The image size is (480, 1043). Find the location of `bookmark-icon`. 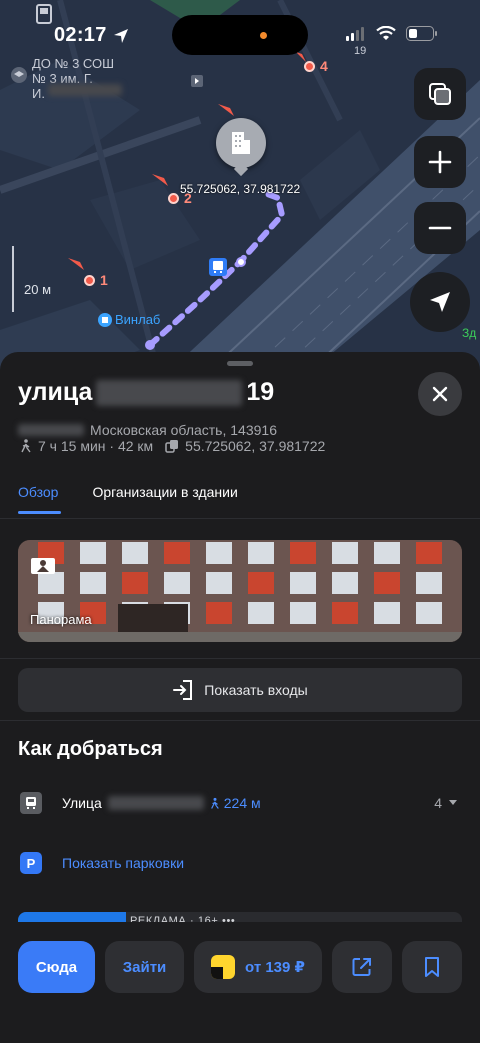

bookmark-icon is located at coordinates (432, 967).